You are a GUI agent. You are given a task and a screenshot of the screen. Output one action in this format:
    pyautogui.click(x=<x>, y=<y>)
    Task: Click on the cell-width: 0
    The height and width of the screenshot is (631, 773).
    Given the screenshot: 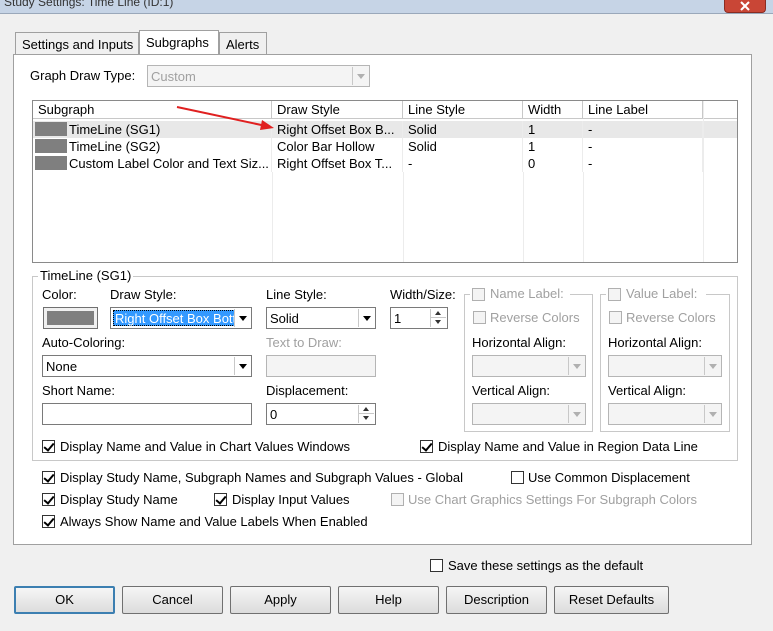 What is the action you would take?
    pyautogui.click(x=553, y=163)
    